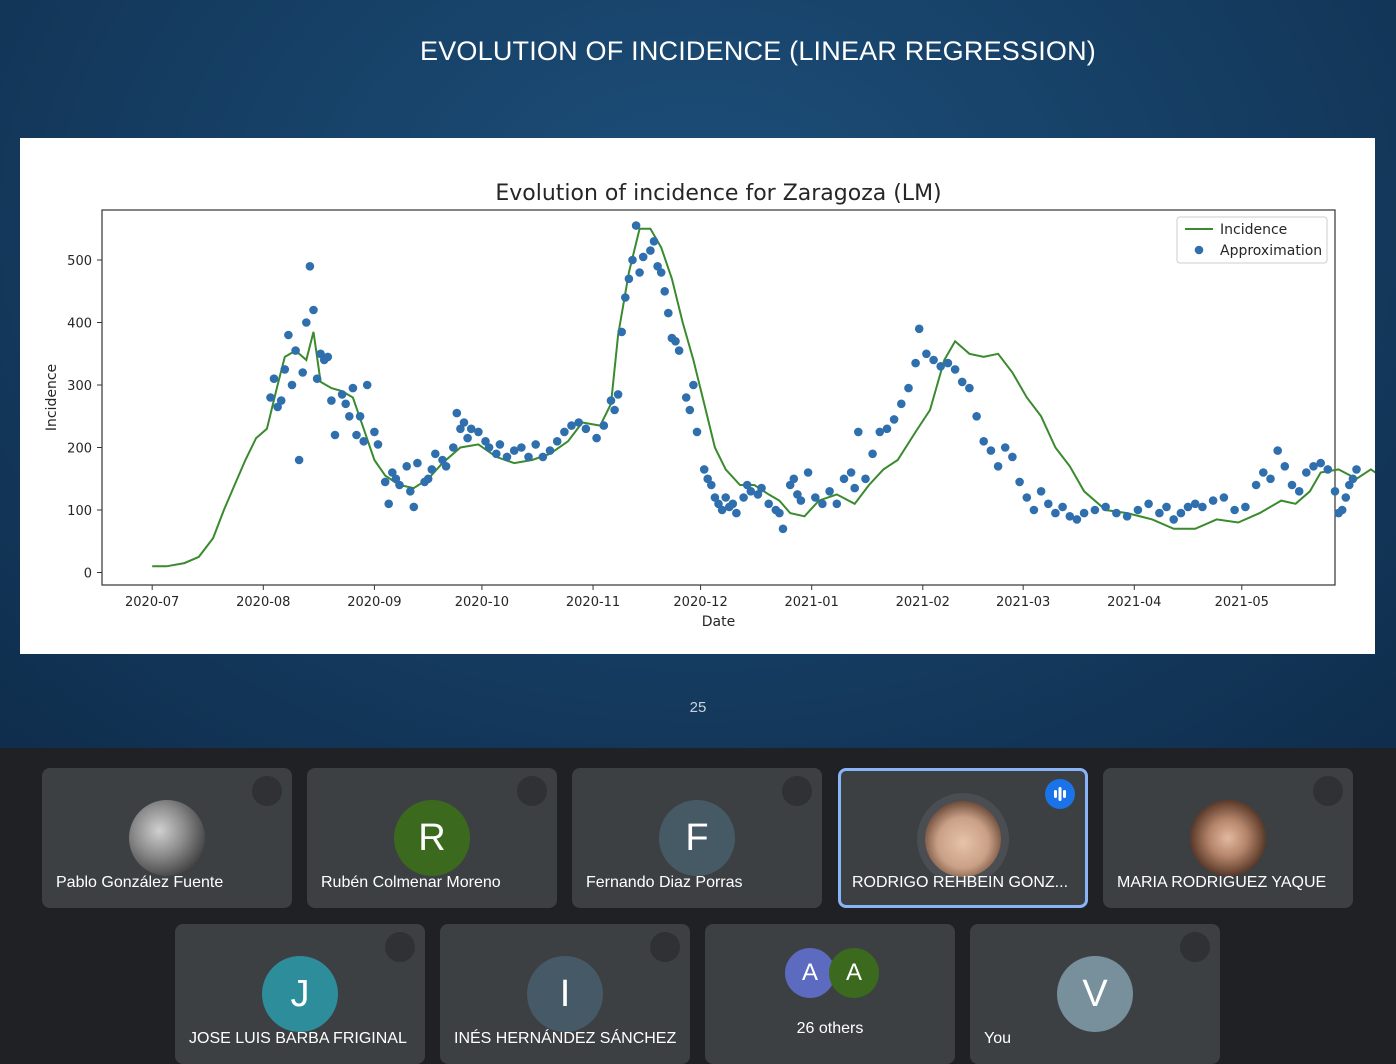  Describe the element at coordinates (700, 602) in the screenshot. I see `x-tick-label: 2020-12` at that location.